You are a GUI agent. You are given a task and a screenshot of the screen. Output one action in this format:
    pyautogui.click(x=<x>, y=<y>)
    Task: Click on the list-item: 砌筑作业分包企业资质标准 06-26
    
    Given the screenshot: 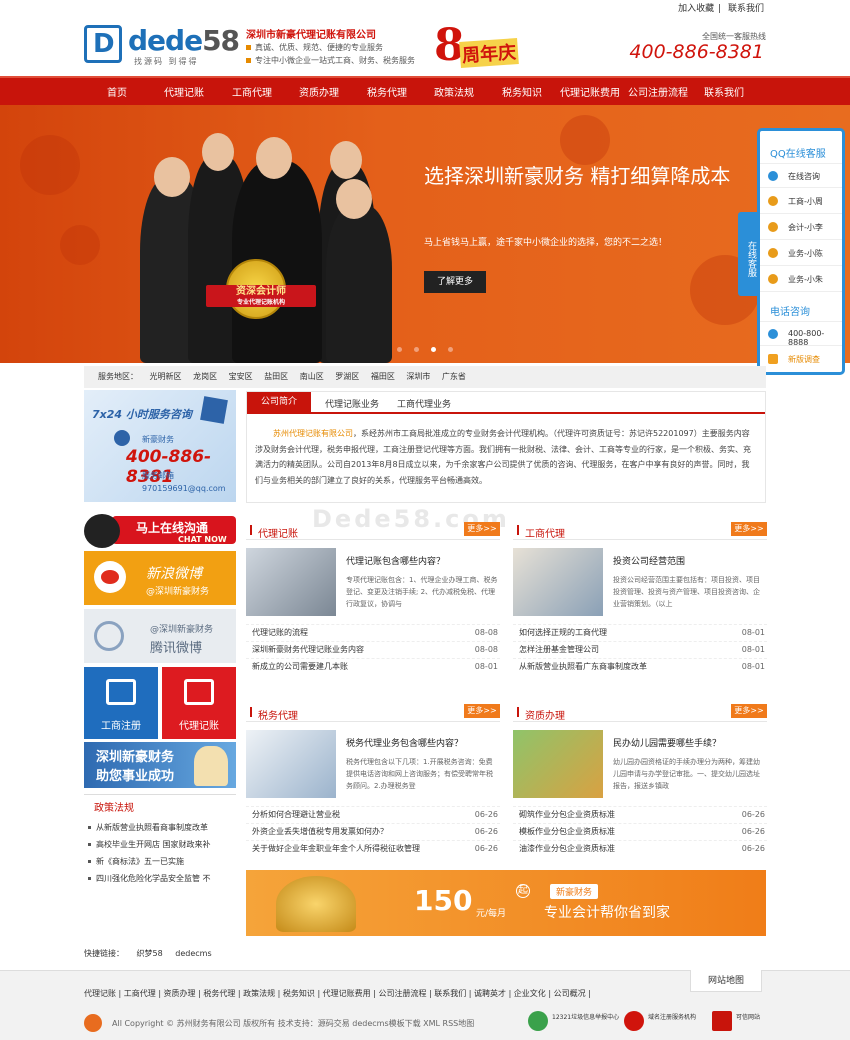 What is the action you would take?
    pyautogui.click(x=640, y=814)
    